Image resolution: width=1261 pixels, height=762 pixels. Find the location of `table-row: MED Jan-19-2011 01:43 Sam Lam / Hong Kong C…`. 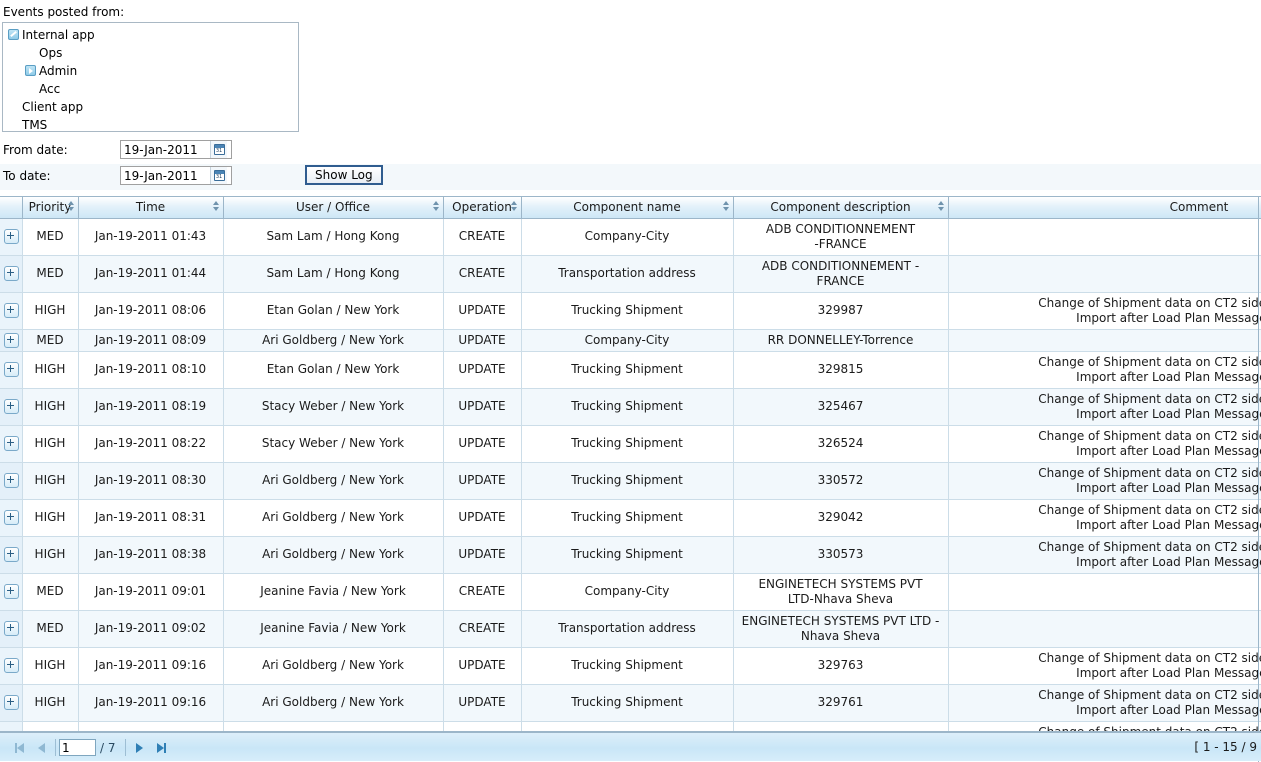

table-row: MED Jan-19-2011 01:43 Sam Lam / Hong Kong C… is located at coordinates (630, 237).